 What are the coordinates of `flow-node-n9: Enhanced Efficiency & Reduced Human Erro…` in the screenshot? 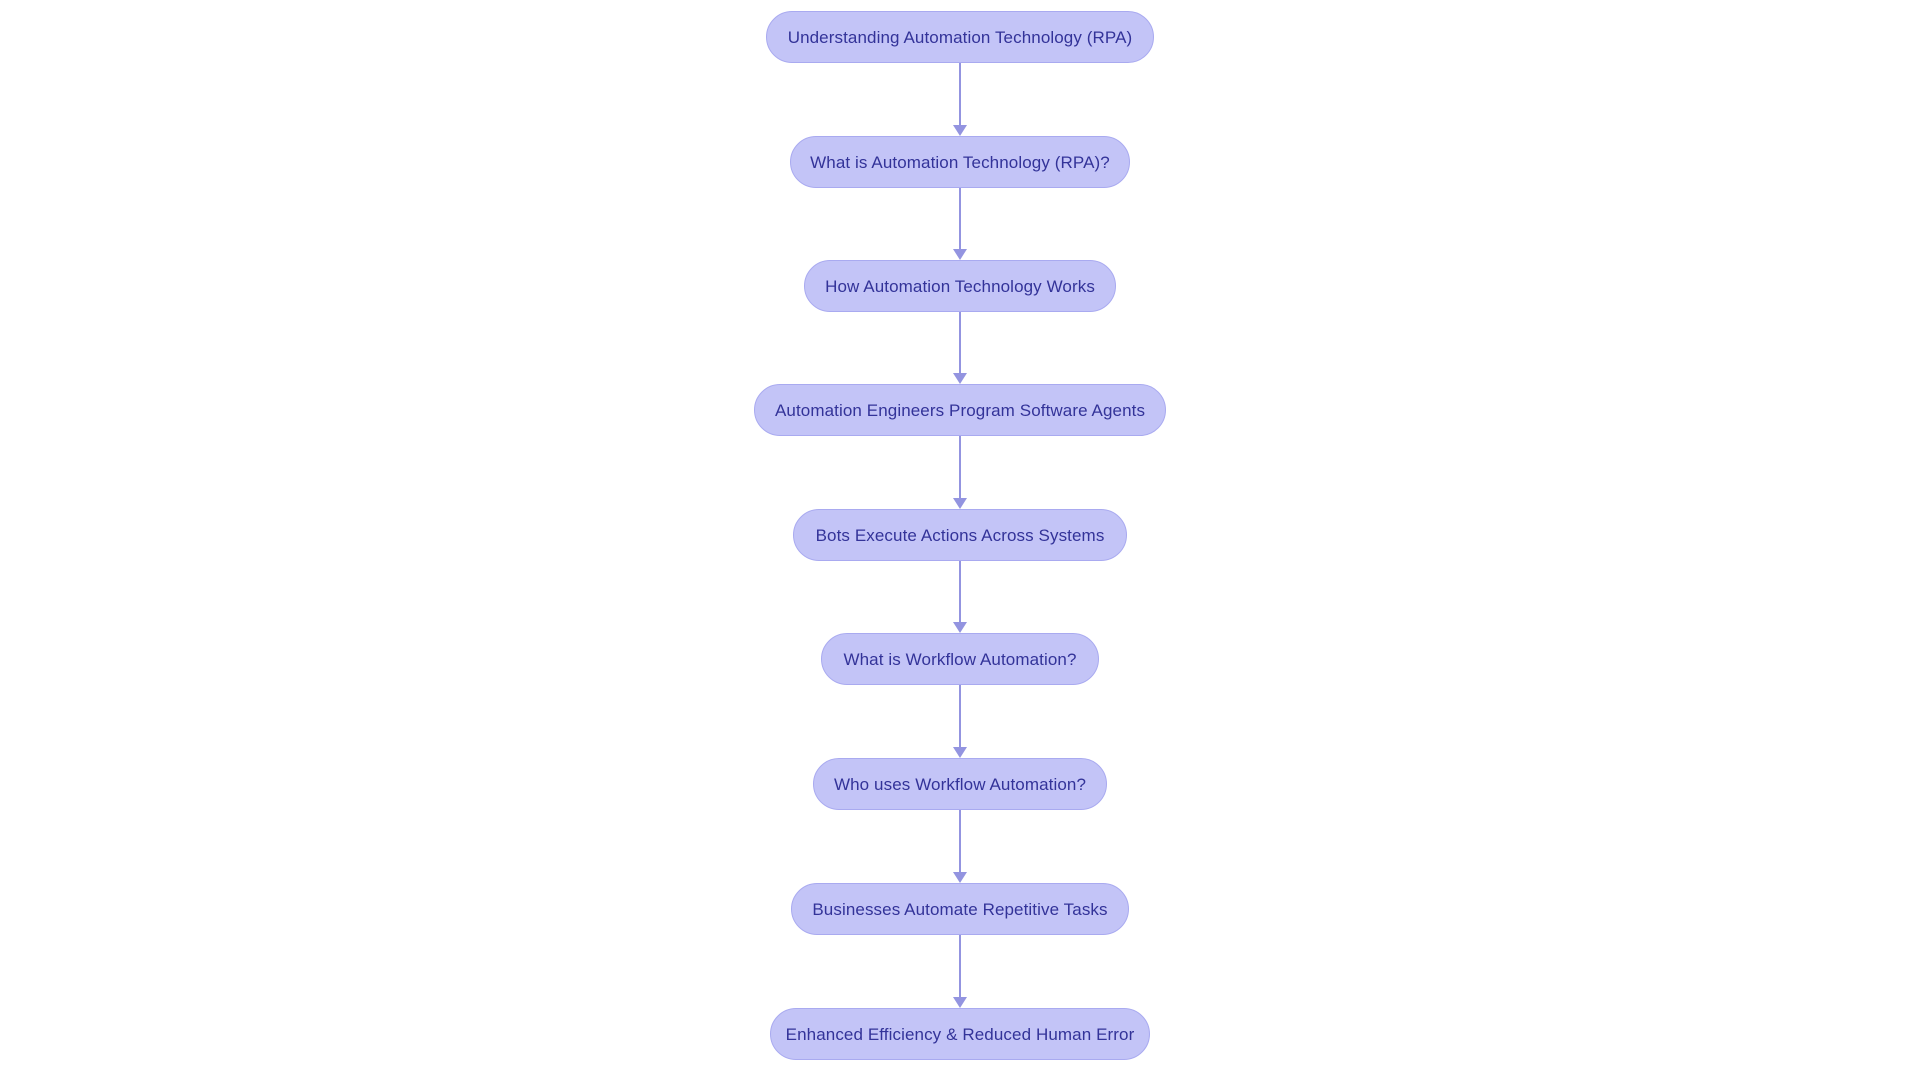 It's located at (960, 1034).